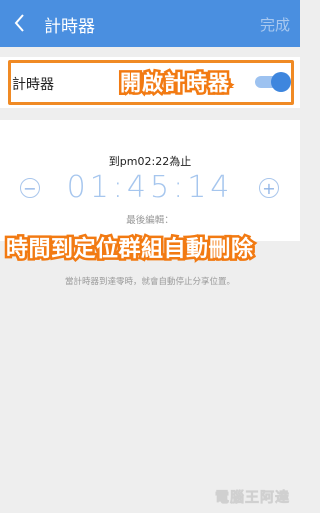 The image size is (320, 513). I want to click on done-button: 完成, so click(275, 24).